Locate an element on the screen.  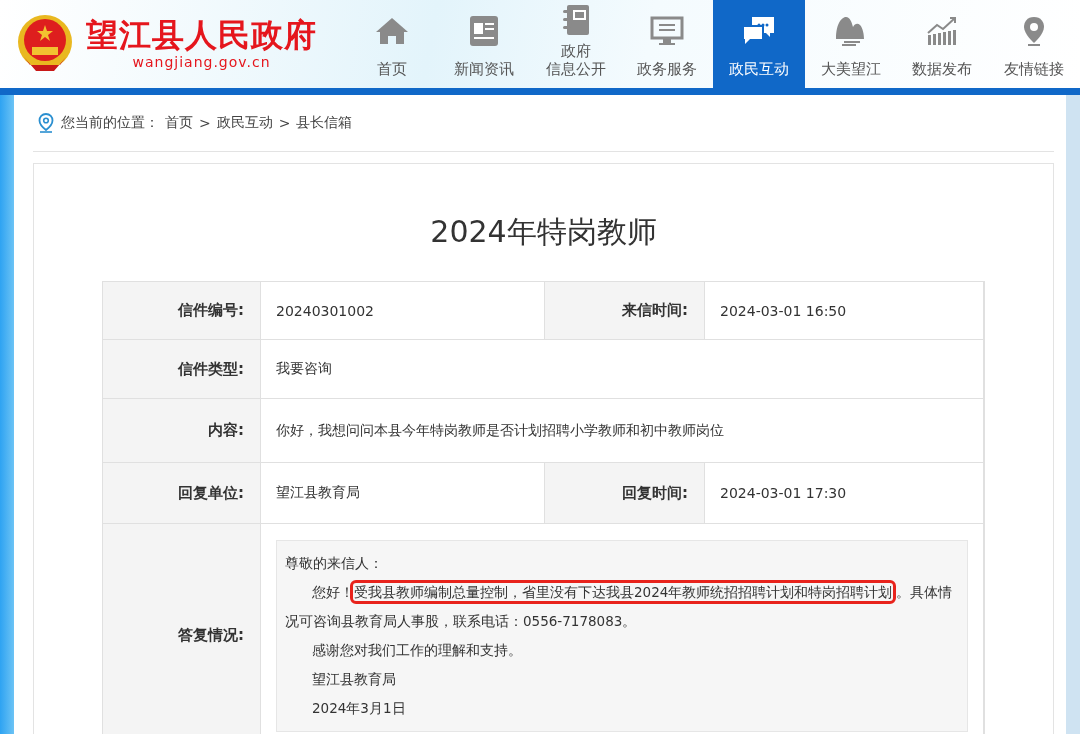
site-title: 望江县人民政府 is located at coordinates (201, 36).